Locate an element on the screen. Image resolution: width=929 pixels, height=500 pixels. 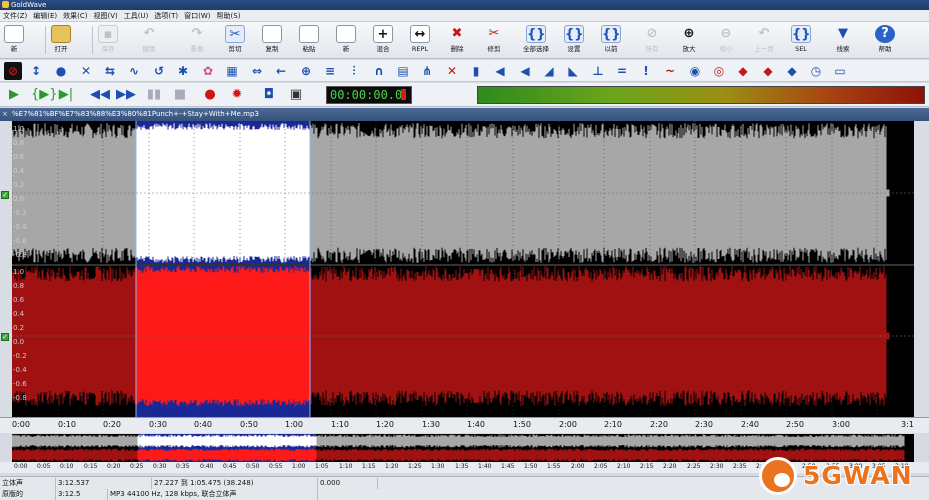
select-all-button: {} 全部选择 is located at coordinates (536, 40).